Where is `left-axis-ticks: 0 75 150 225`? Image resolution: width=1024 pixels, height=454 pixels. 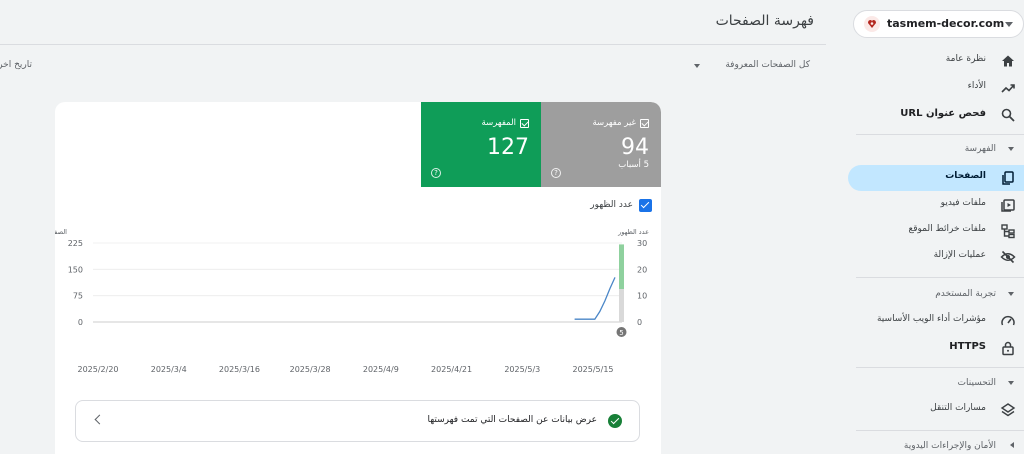 left-axis-ticks: 0 75 150 225 is located at coordinates (75, 283).